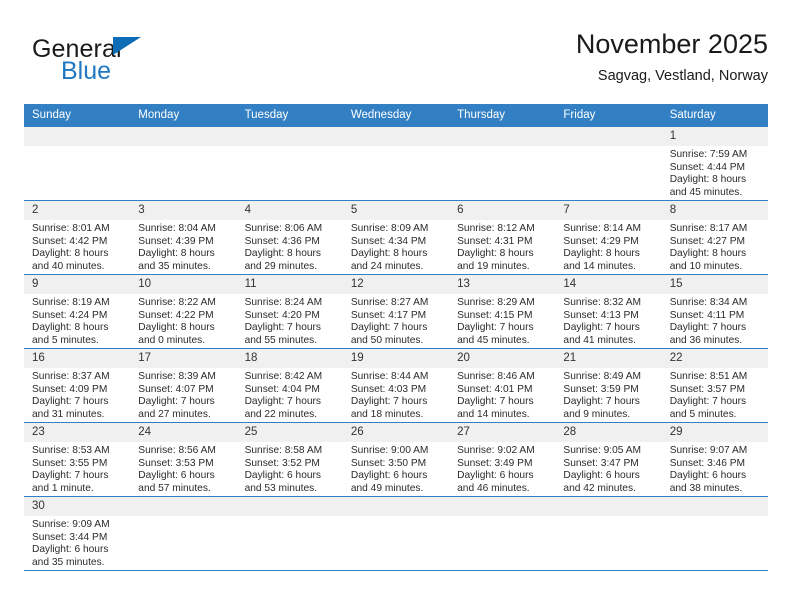 This screenshot has height=612, width=792. Describe the element at coordinates (608, 358) in the screenshot. I see `day-number: 21` at that location.